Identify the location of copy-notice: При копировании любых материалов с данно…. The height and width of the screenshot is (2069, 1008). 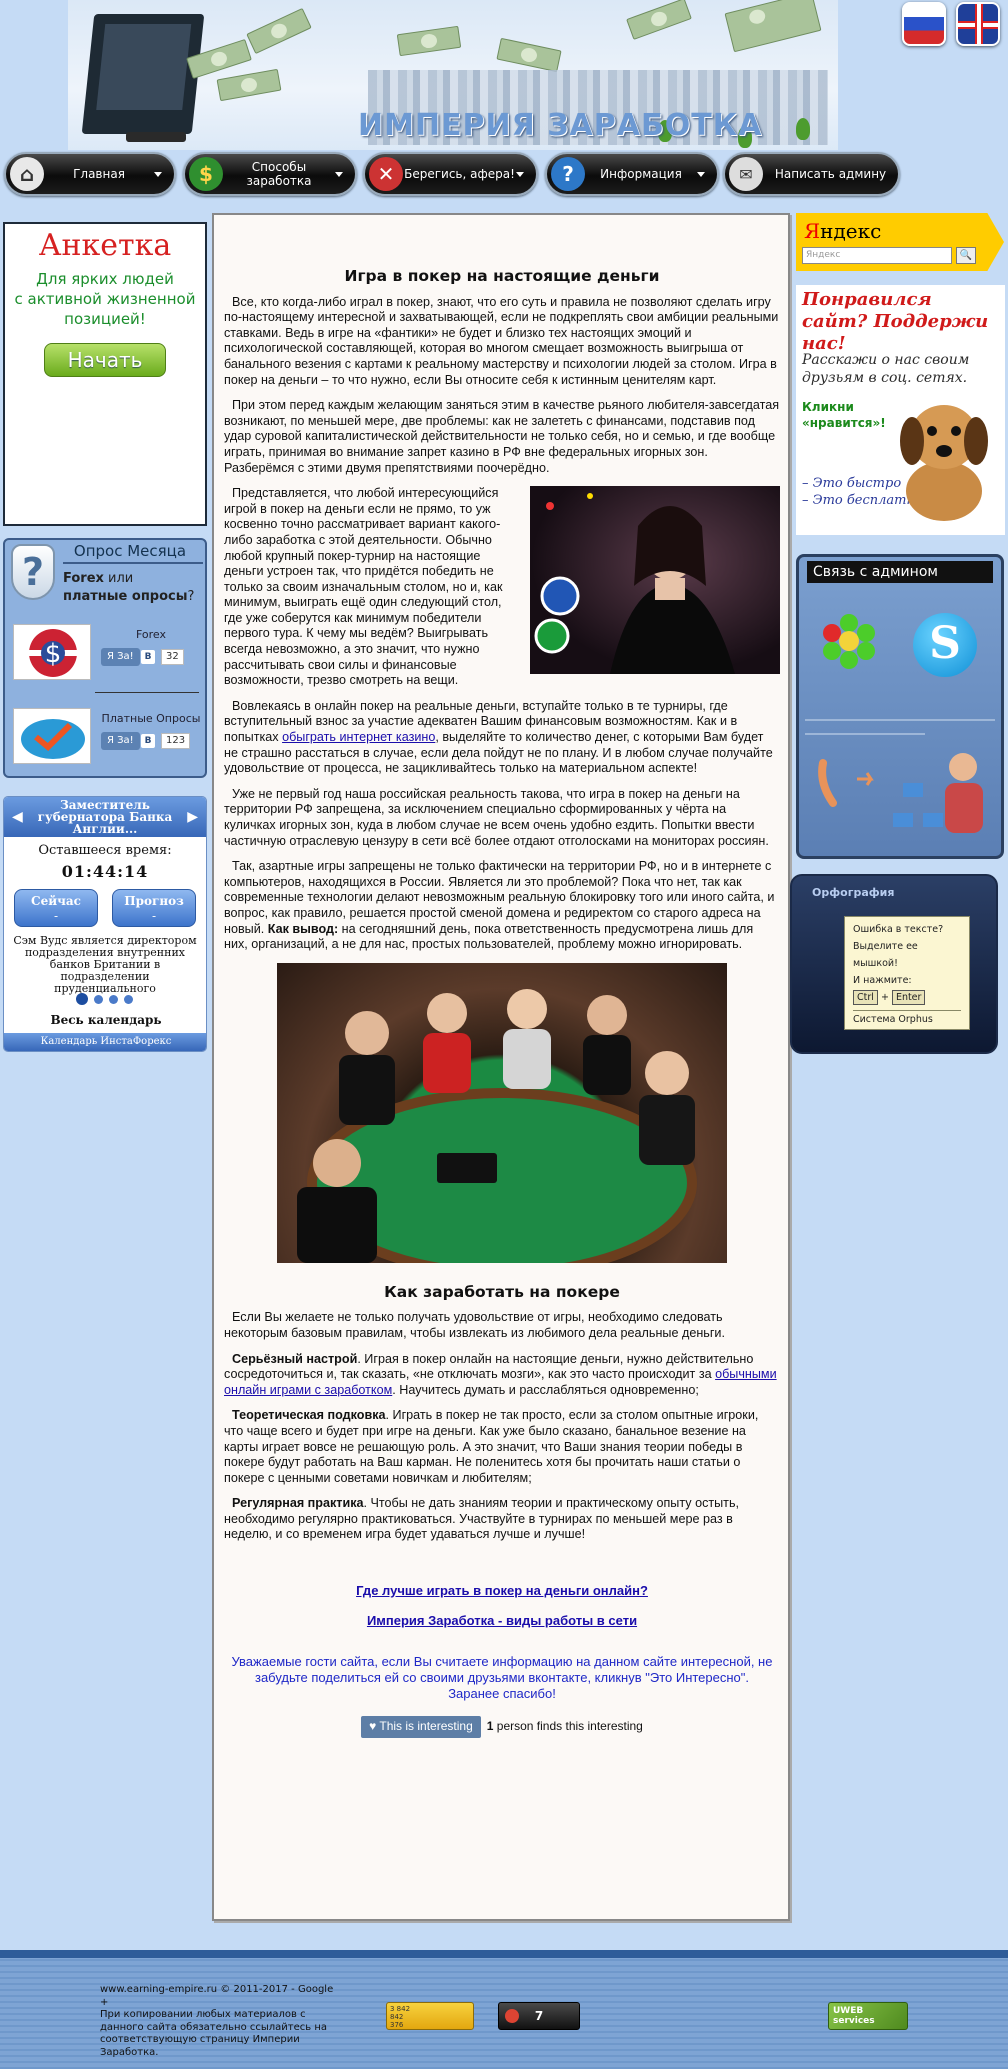
(214, 2033).